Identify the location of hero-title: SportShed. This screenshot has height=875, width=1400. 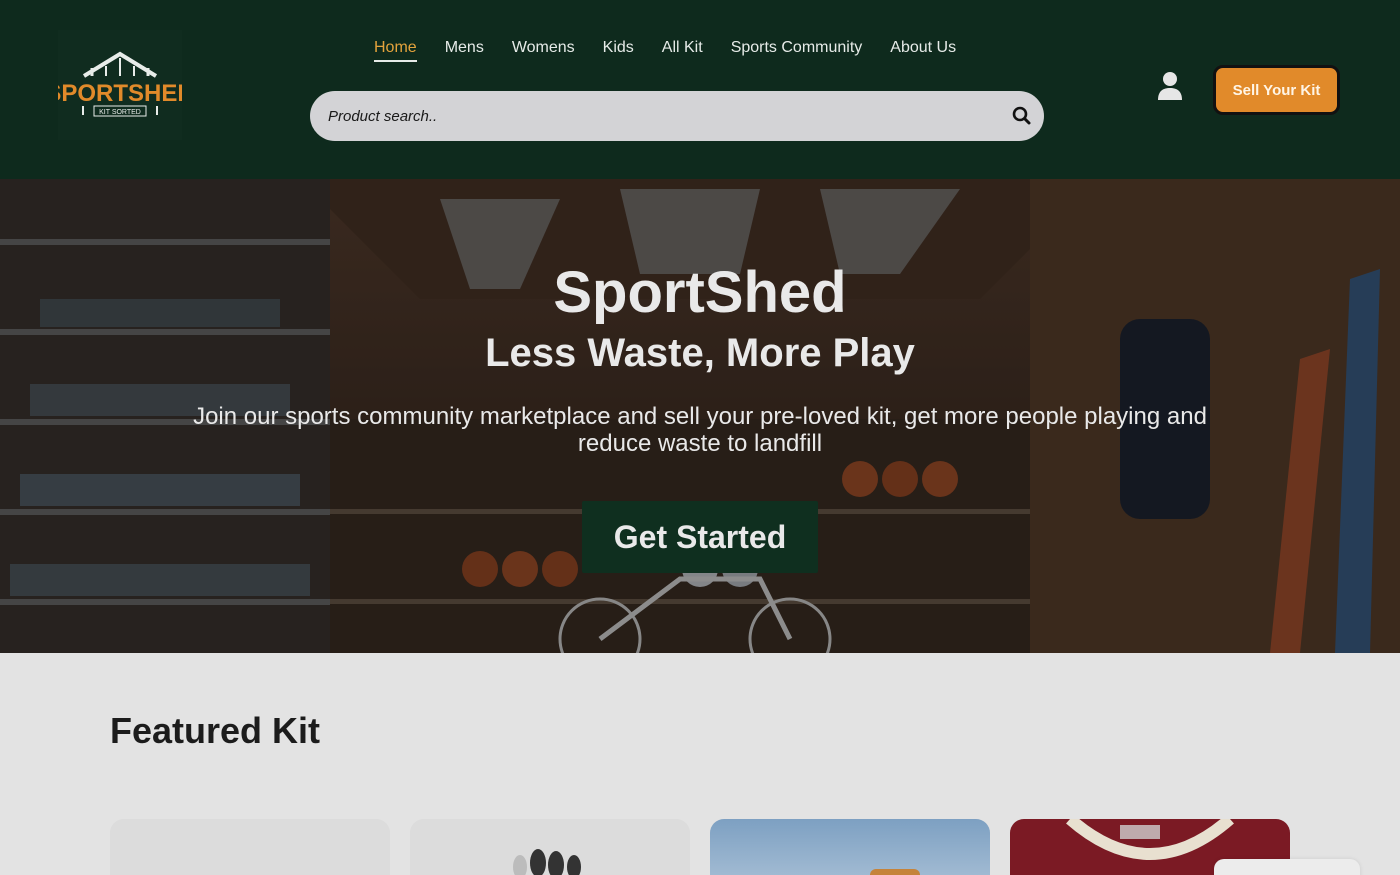
(700, 292).